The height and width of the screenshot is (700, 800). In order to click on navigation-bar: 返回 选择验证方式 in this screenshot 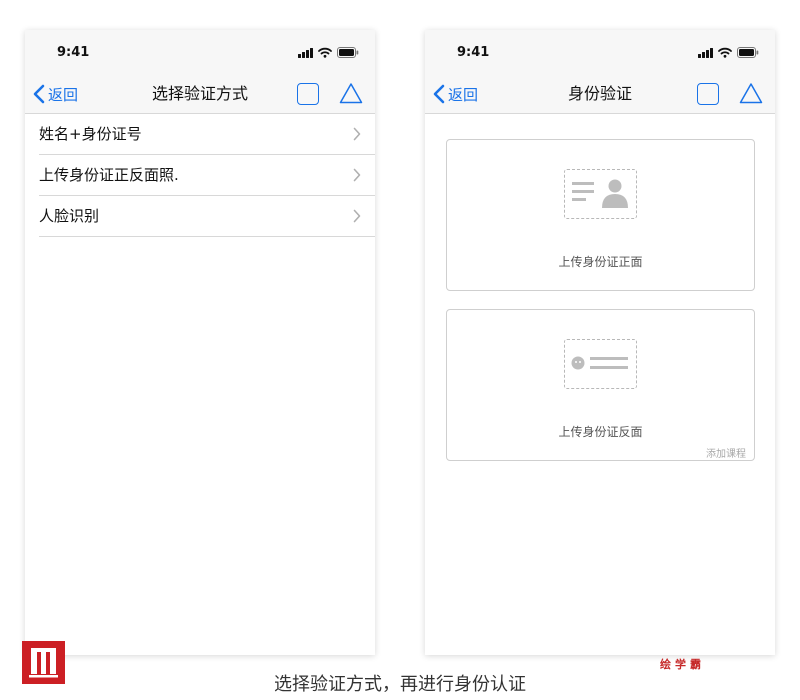, I will do `click(200, 94)`.